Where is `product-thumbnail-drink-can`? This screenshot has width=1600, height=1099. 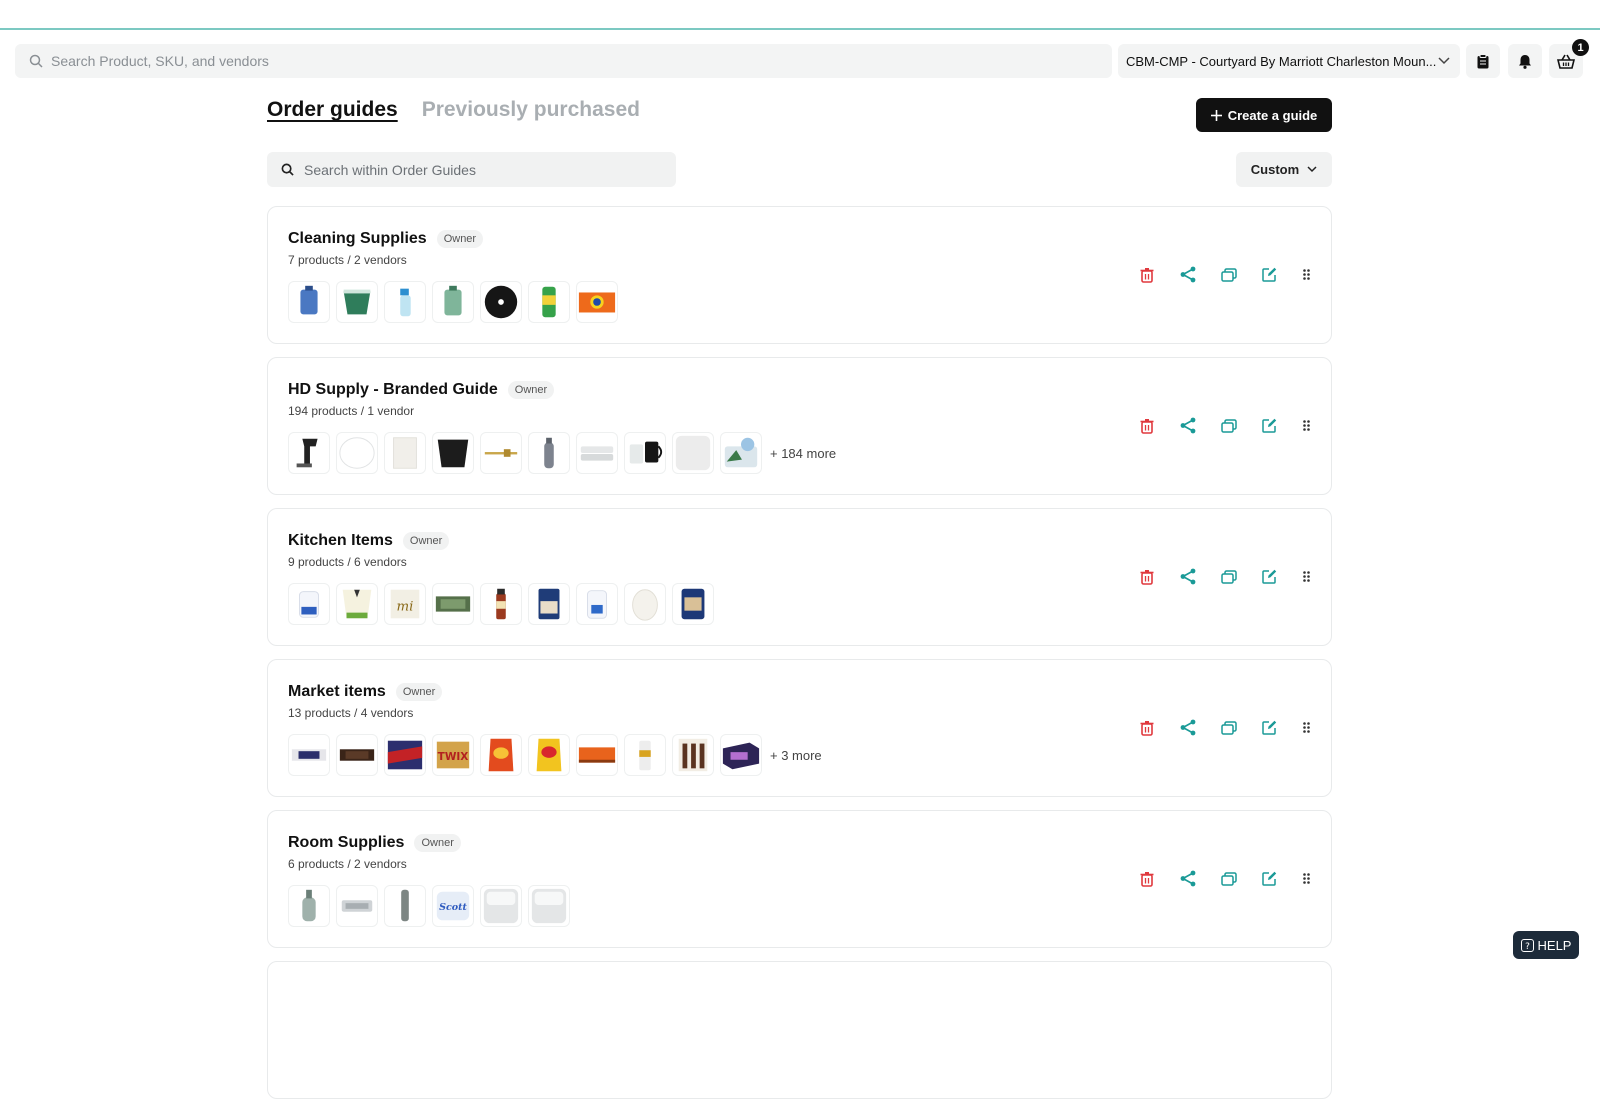
product-thumbnail-drink-can is located at coordinates (645, 755).